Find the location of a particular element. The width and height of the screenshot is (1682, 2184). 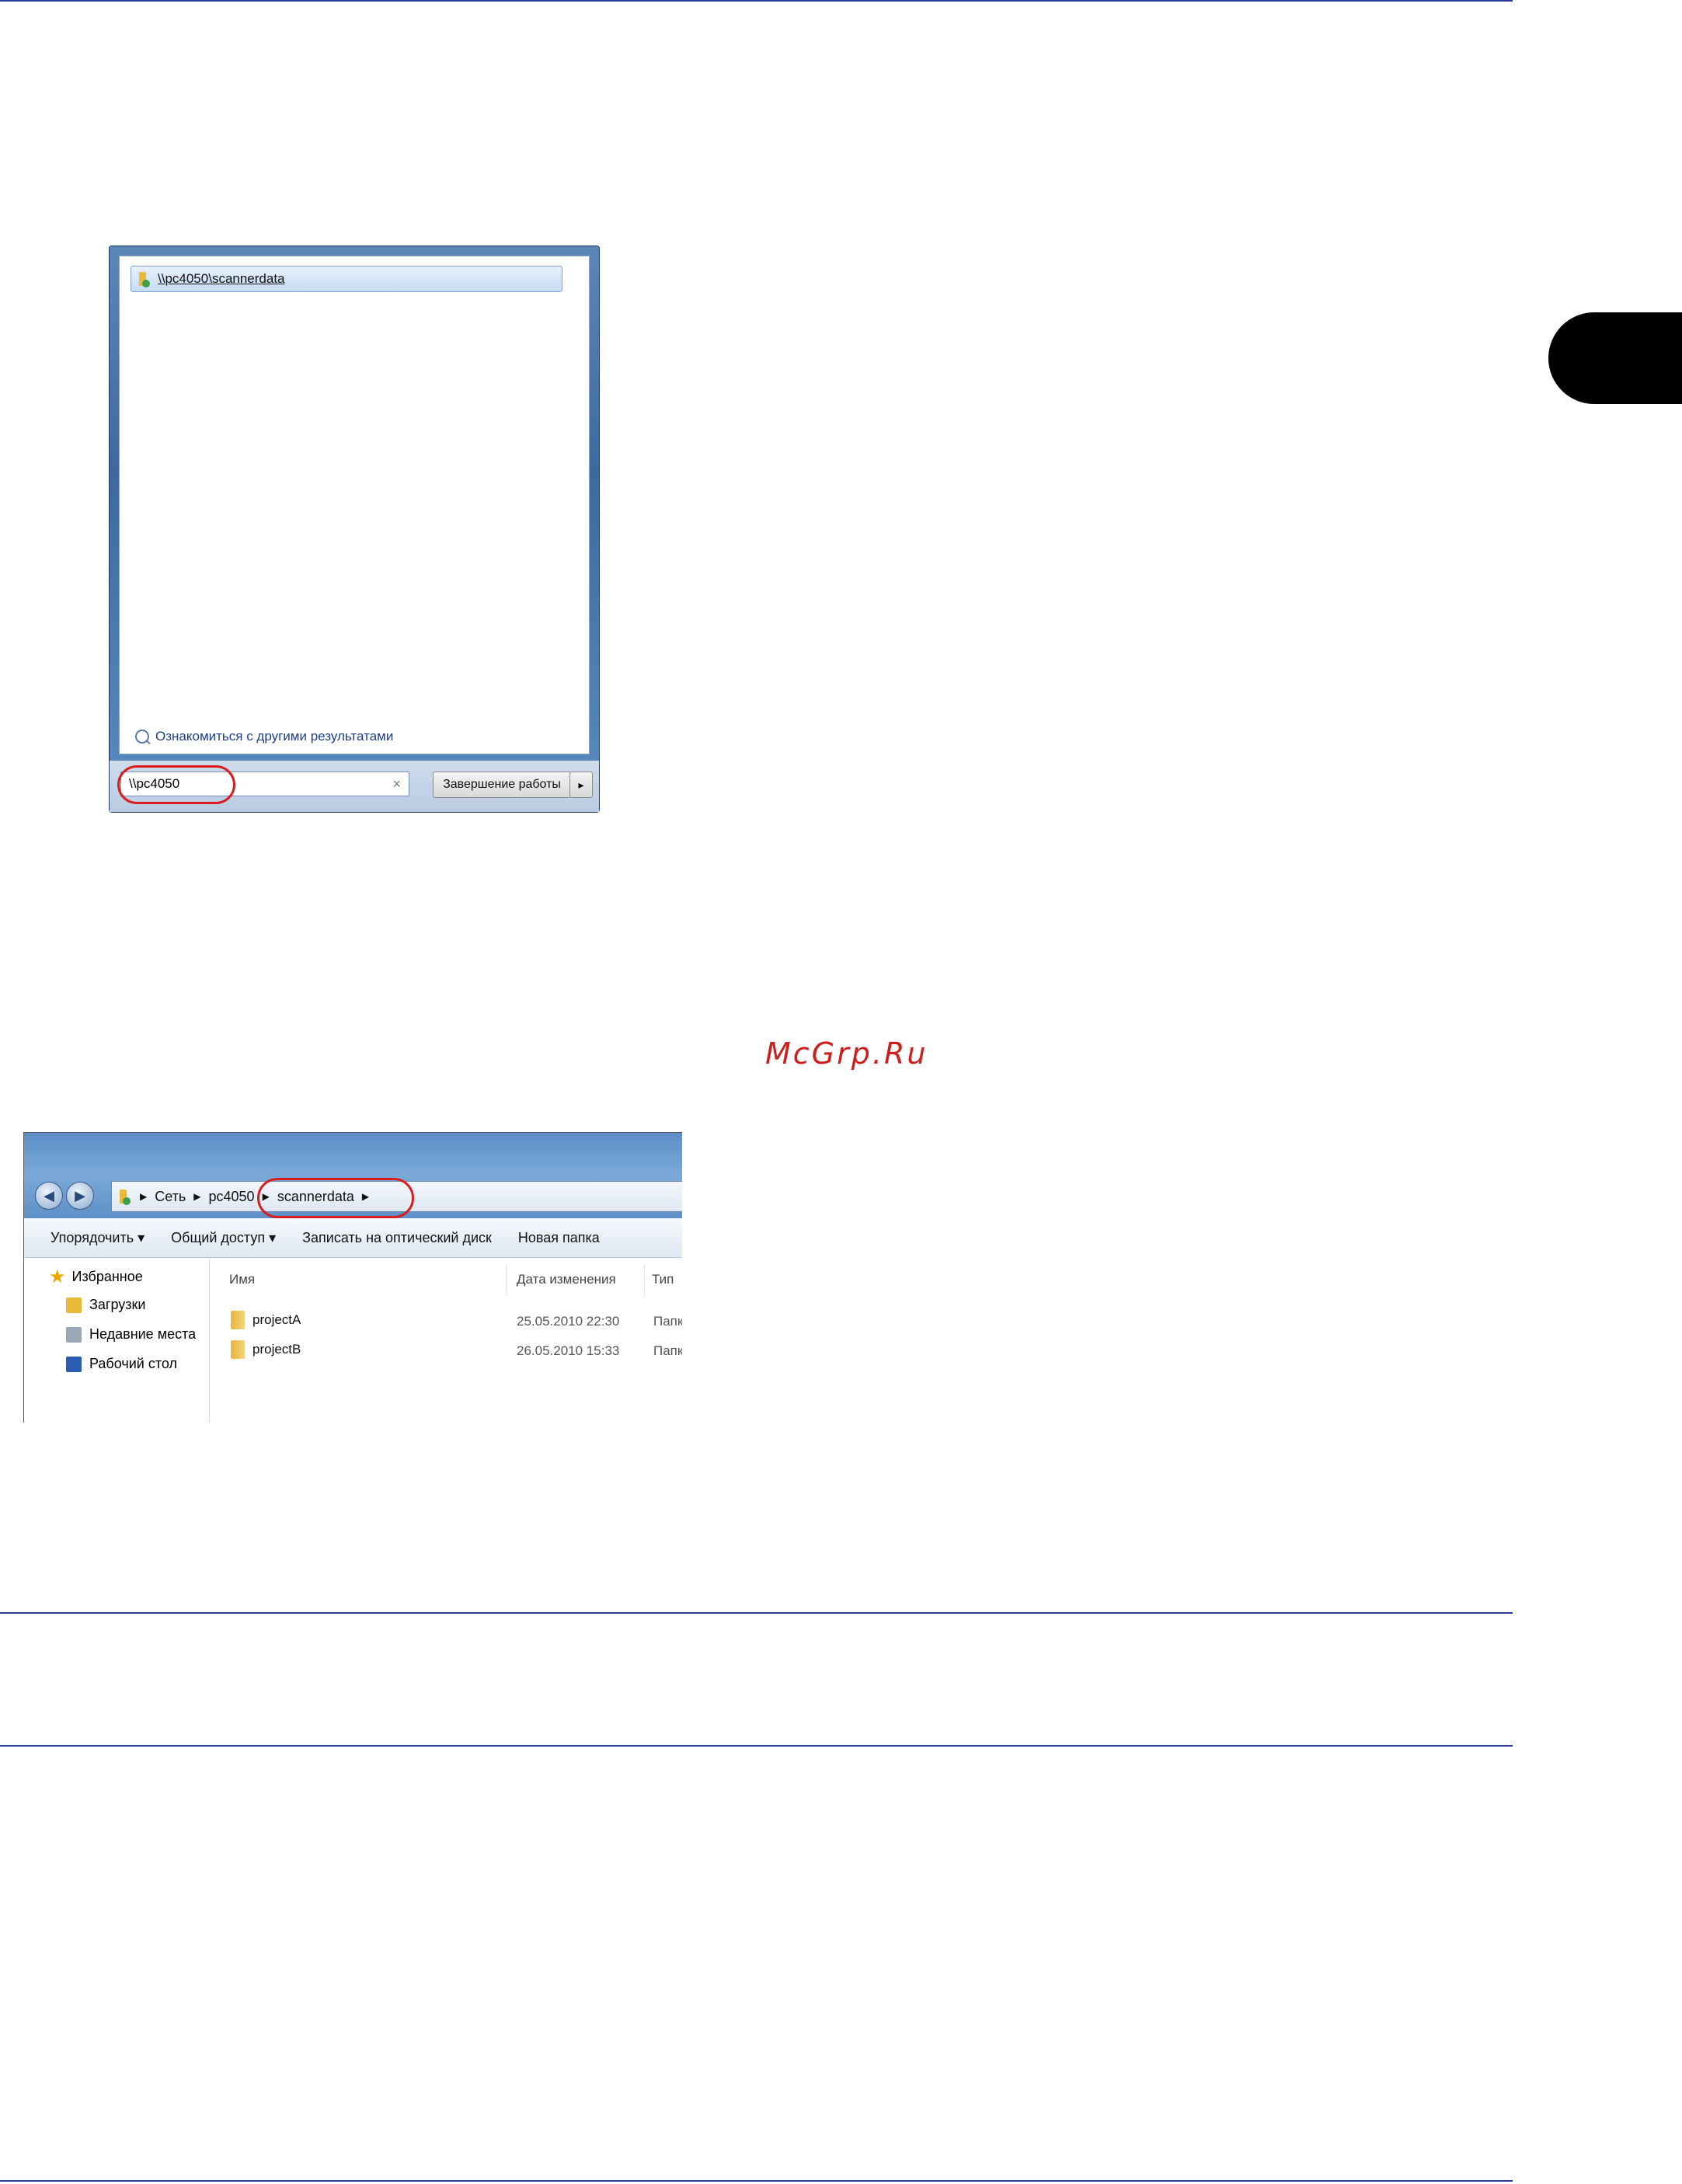

organize-button: Упорядочить ▾ is located at coordinates (98, 1238).